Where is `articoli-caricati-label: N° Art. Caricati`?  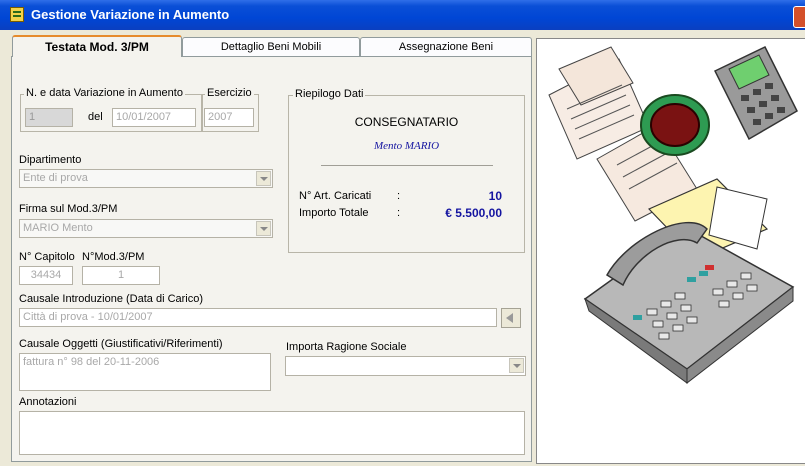
articoli-caricati-label: N° Art. Caricati is located at coordinates (335, 196).